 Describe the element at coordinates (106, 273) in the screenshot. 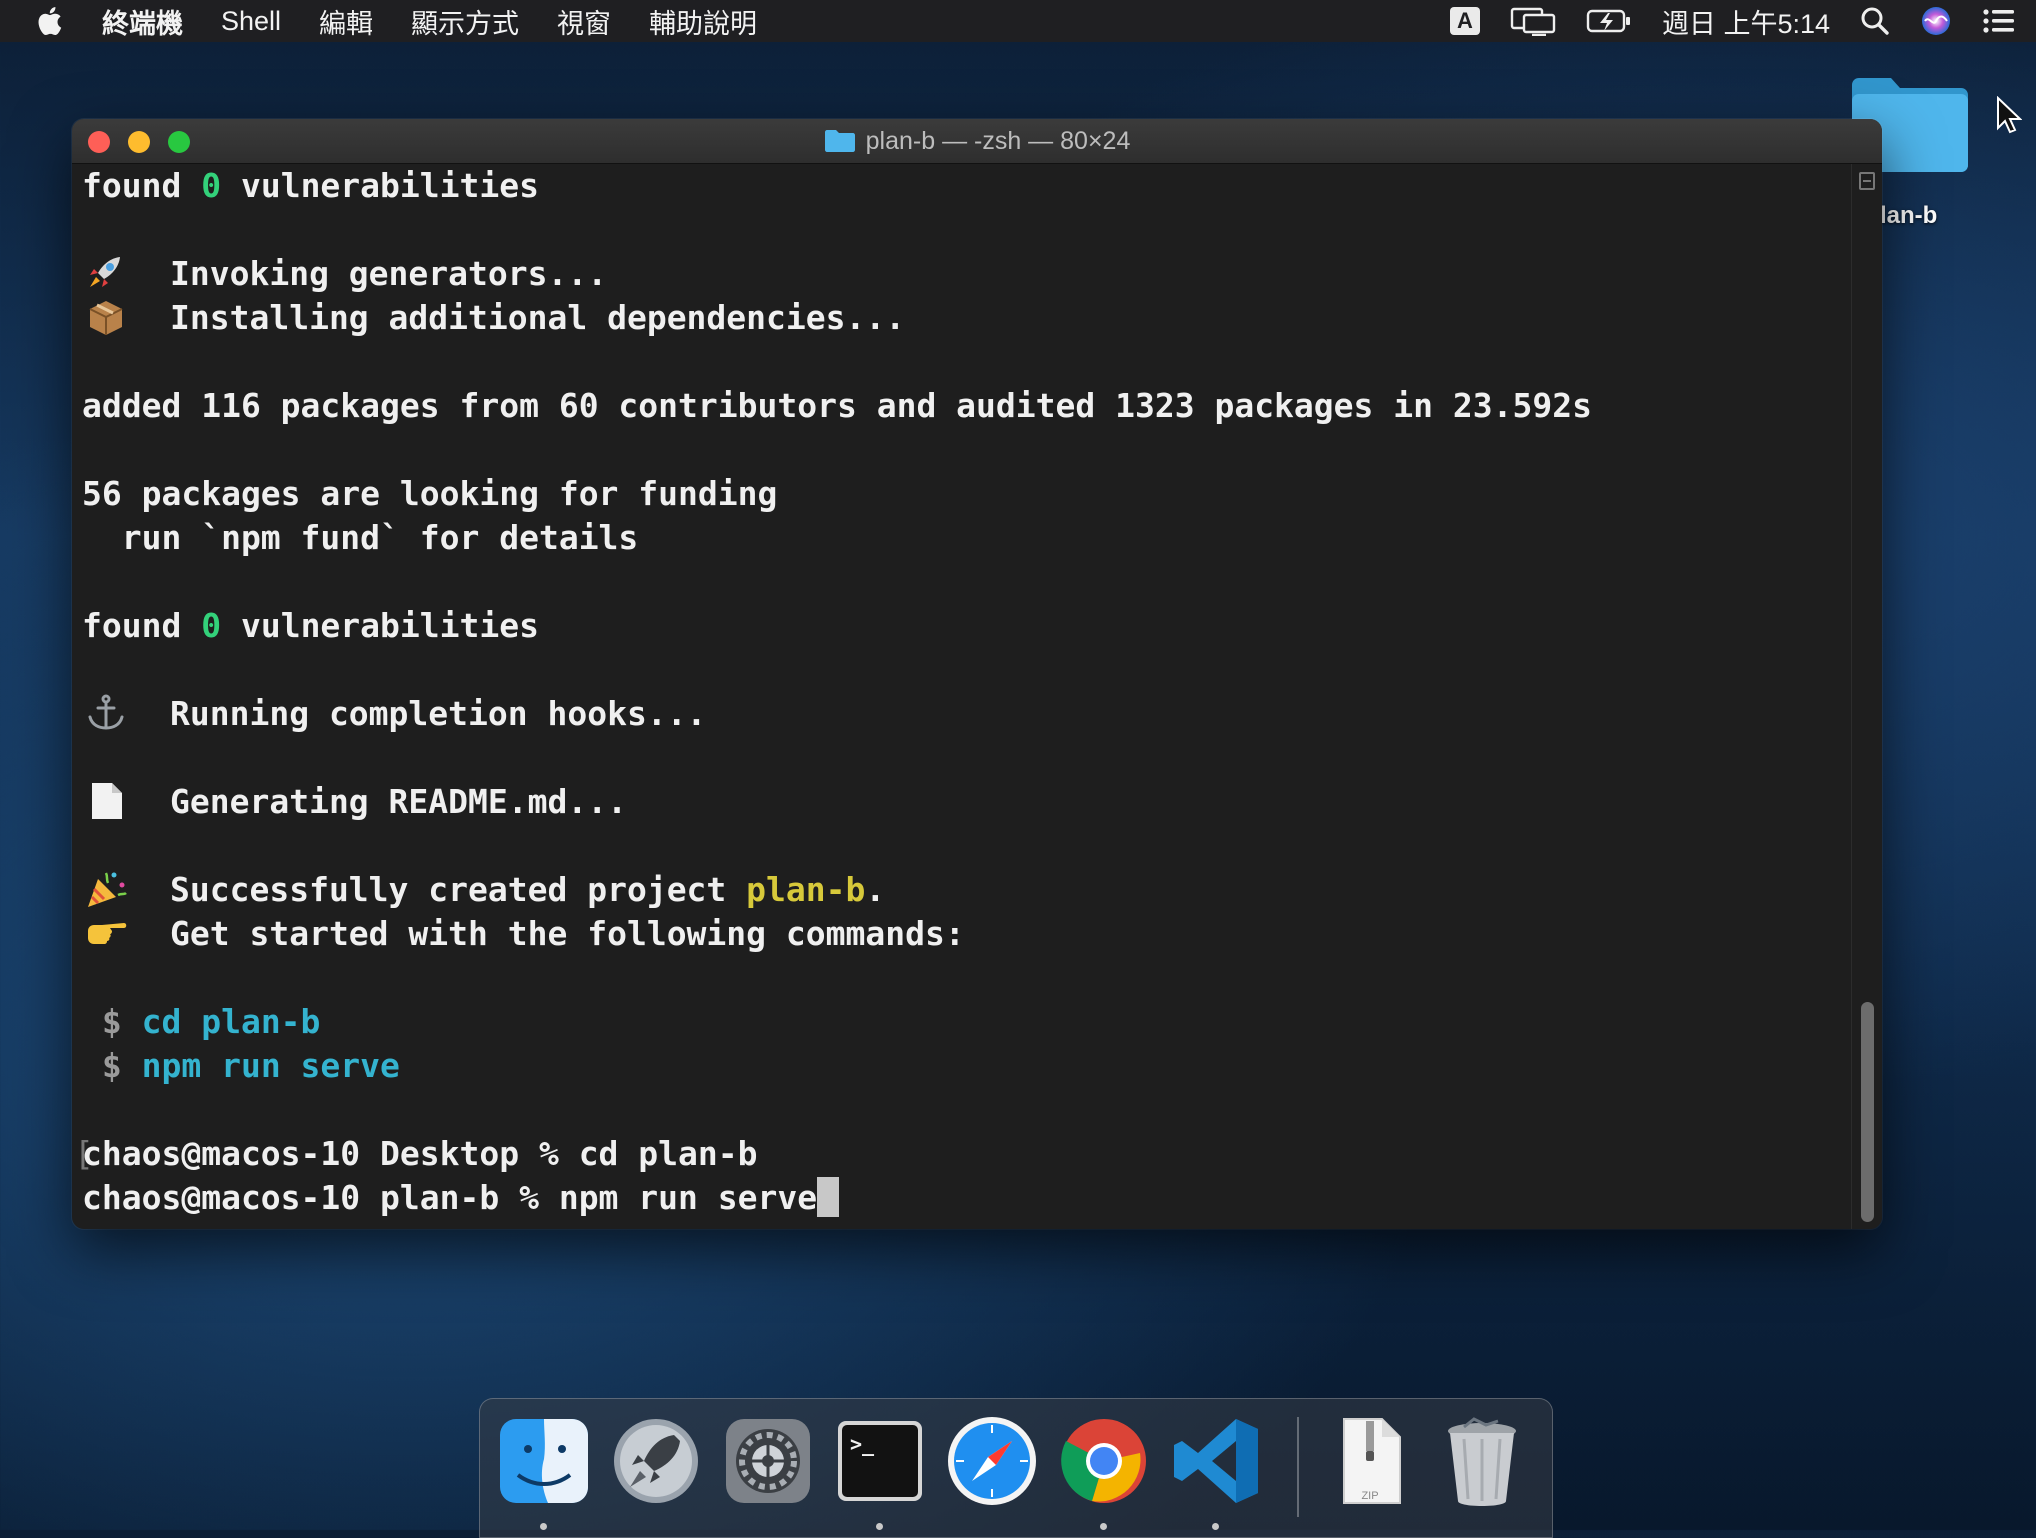

I see `rocket-icon` at that location.